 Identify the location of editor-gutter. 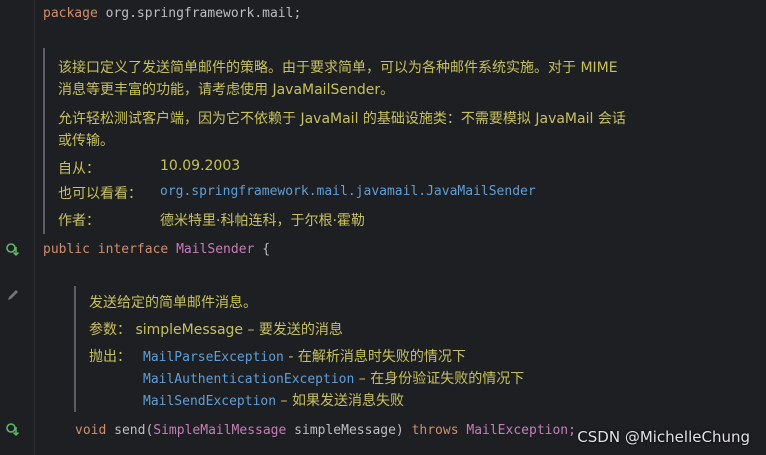
(17, 227).